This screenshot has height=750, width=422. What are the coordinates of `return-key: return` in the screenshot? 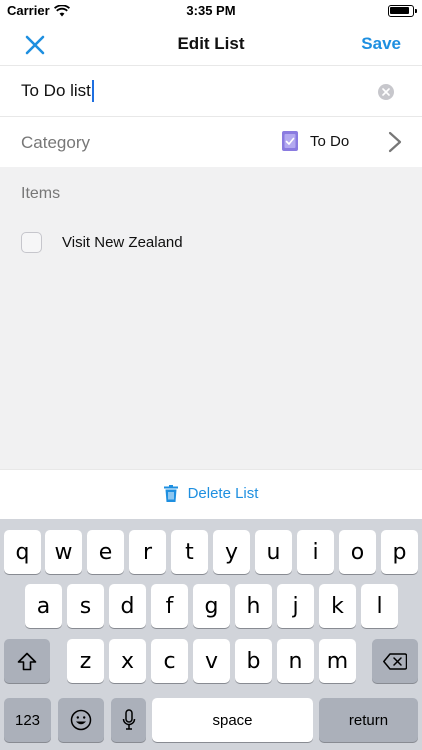 It's located at (368, 720).